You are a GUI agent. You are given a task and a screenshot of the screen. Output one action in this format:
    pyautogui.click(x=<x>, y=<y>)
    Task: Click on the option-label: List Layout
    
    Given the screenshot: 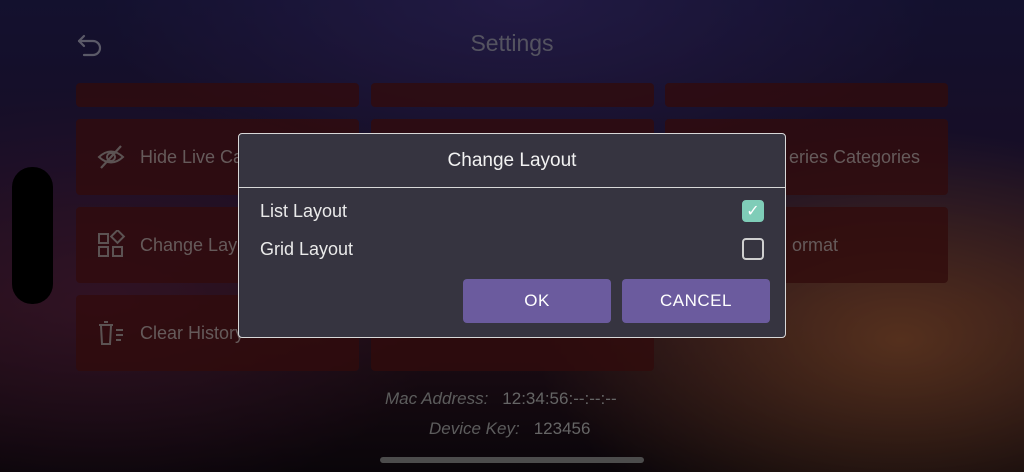 What is the action you would take?
    pyautogui.click(x=304, y=210)
    